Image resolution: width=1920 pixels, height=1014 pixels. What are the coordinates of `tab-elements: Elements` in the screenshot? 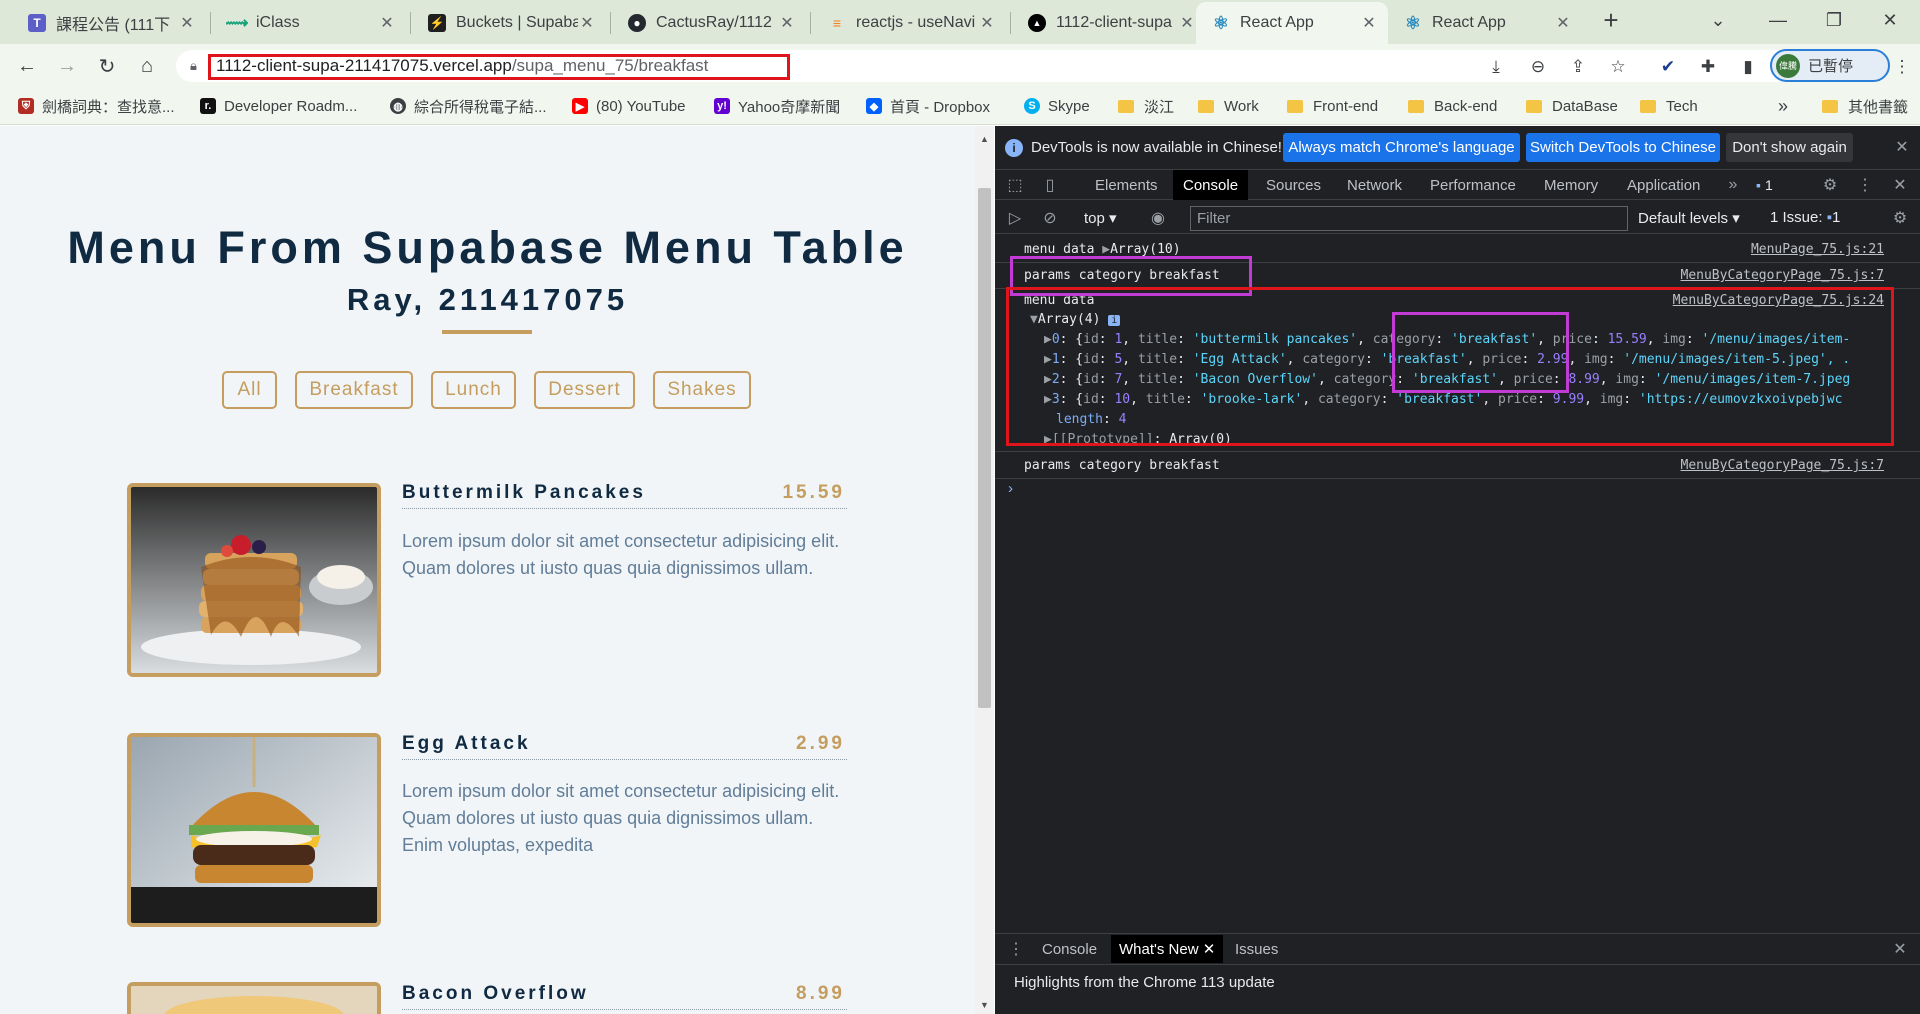 It's located at (1126, 185).